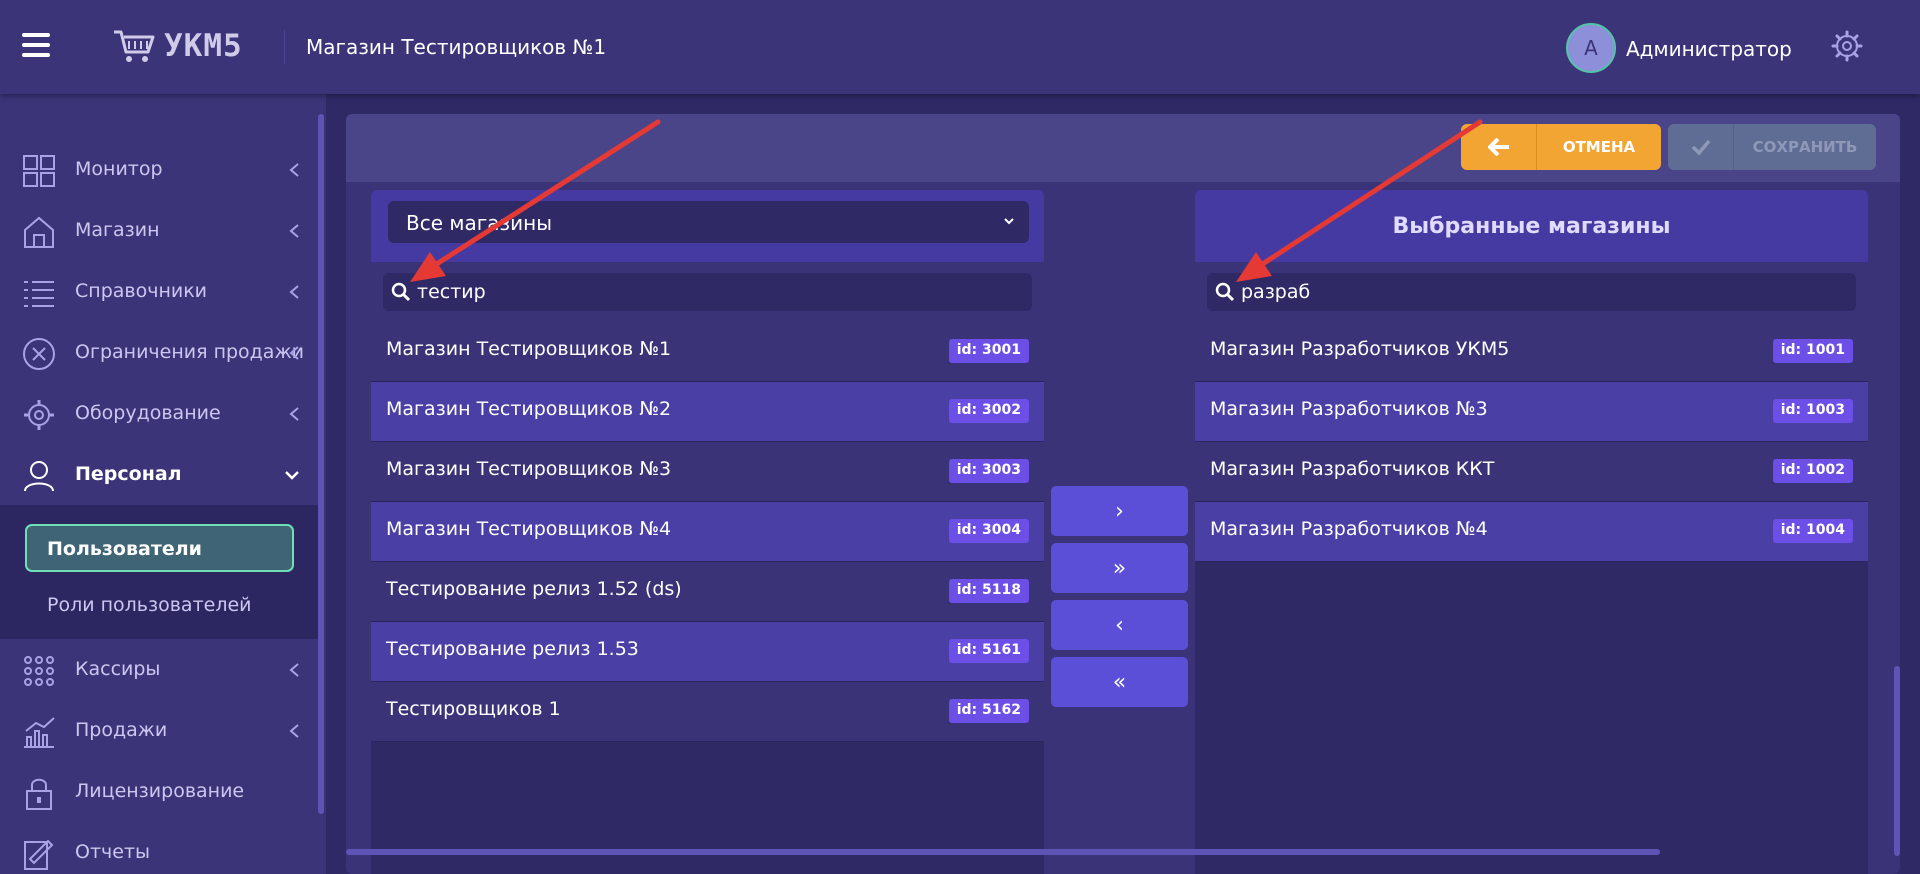 This screenshot has width=1920, height=874. I want to click on sidebar-item-label: Лицензирование, so click(160, 791).